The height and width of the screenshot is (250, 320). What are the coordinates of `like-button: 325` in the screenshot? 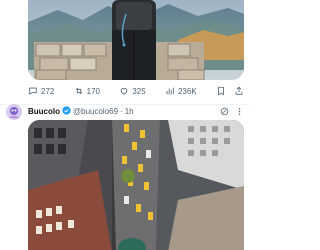 It's located at (132, 91).